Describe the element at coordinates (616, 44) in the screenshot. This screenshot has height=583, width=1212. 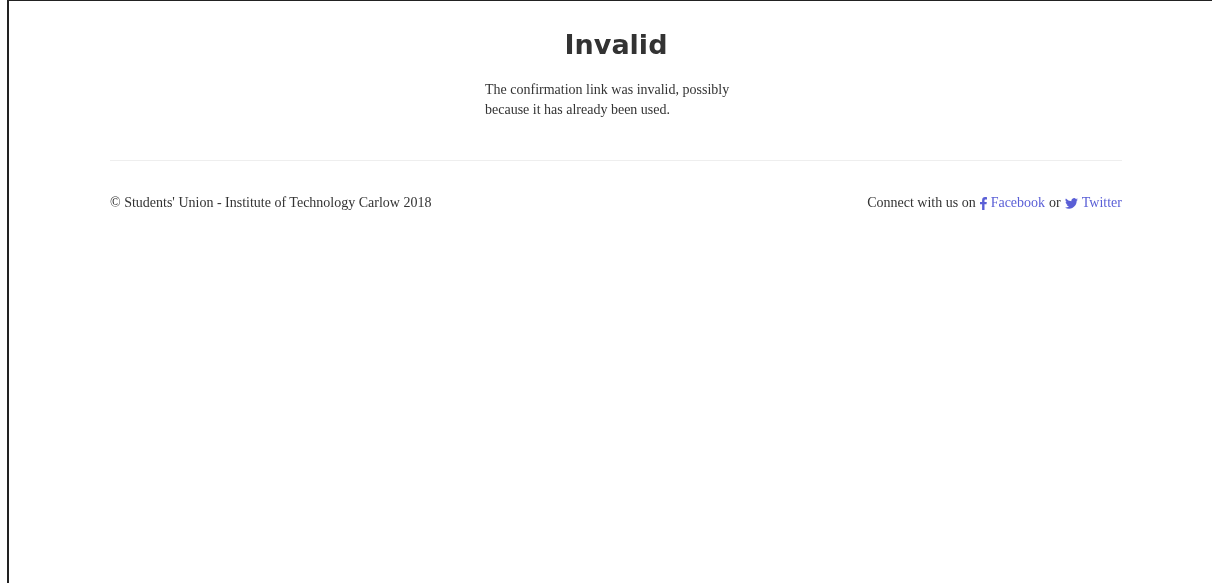
I see `page-heading: Invalid` at that location.